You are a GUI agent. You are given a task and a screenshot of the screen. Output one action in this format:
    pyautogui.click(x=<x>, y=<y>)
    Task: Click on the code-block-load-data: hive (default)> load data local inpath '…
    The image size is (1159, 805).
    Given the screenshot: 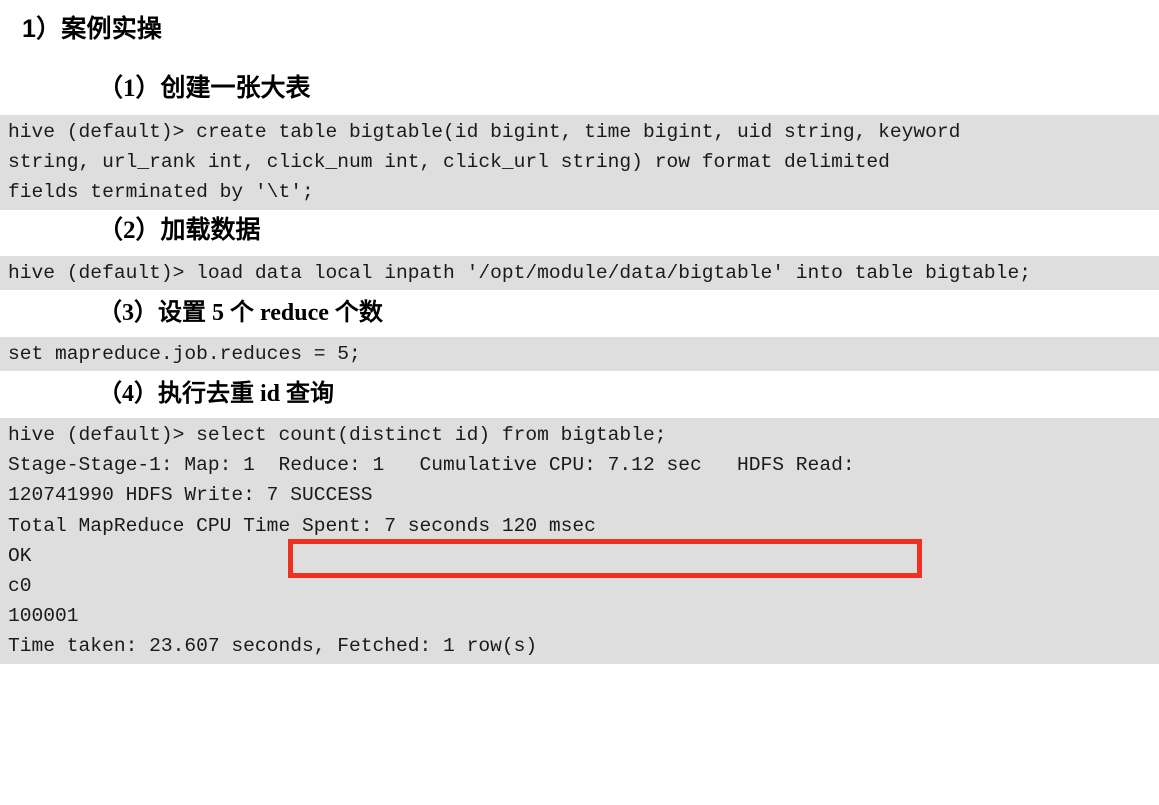 What is the action you would take?
    pyautogui.click(x=579, y=272)
    